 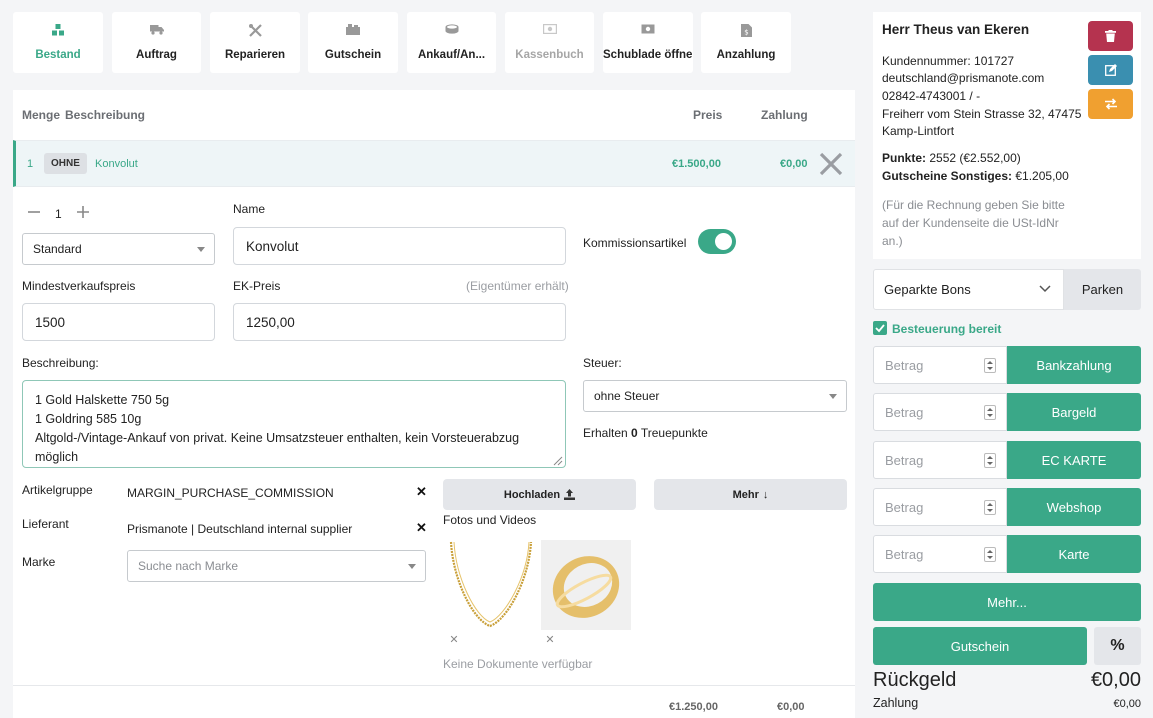 I want to click on footer-price: €1.250,00, so click(x=693, y=707).